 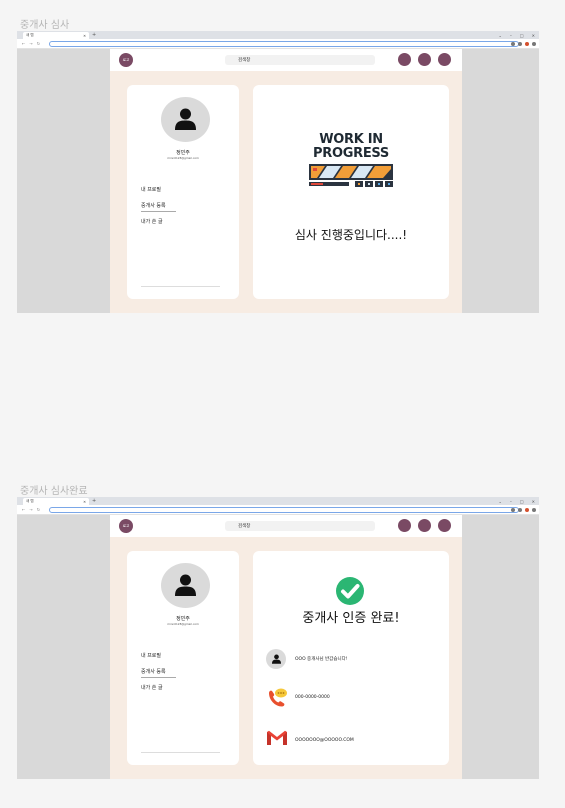 I want to click on phone-row: 000-0000-0000, so click(x=298, y=697).